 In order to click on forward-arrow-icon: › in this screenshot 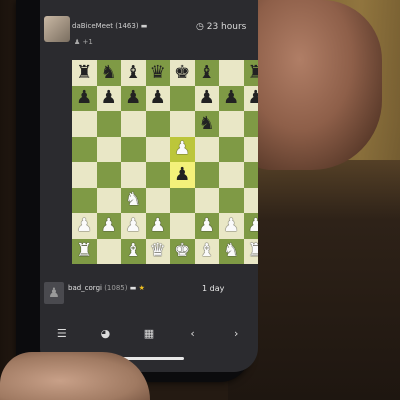, I will do `click(236, 333)`.